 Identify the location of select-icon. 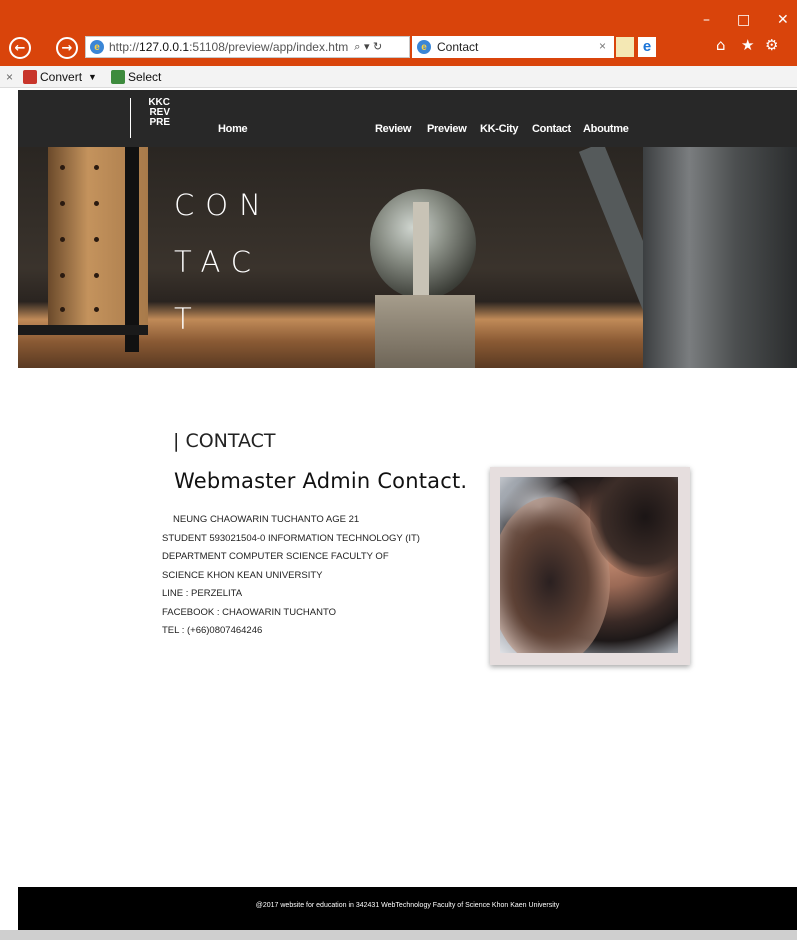
(117, 76).